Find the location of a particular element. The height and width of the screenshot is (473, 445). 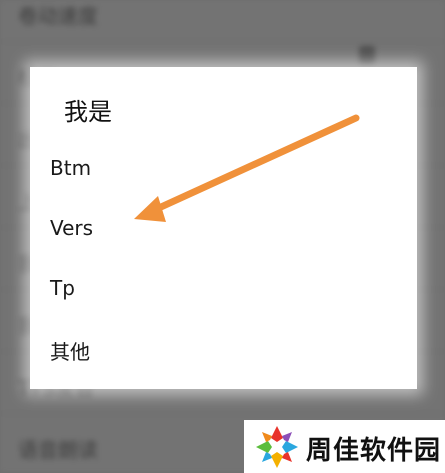

watermark-logo: 周佳软件园 is located at coordinates (344, 446).